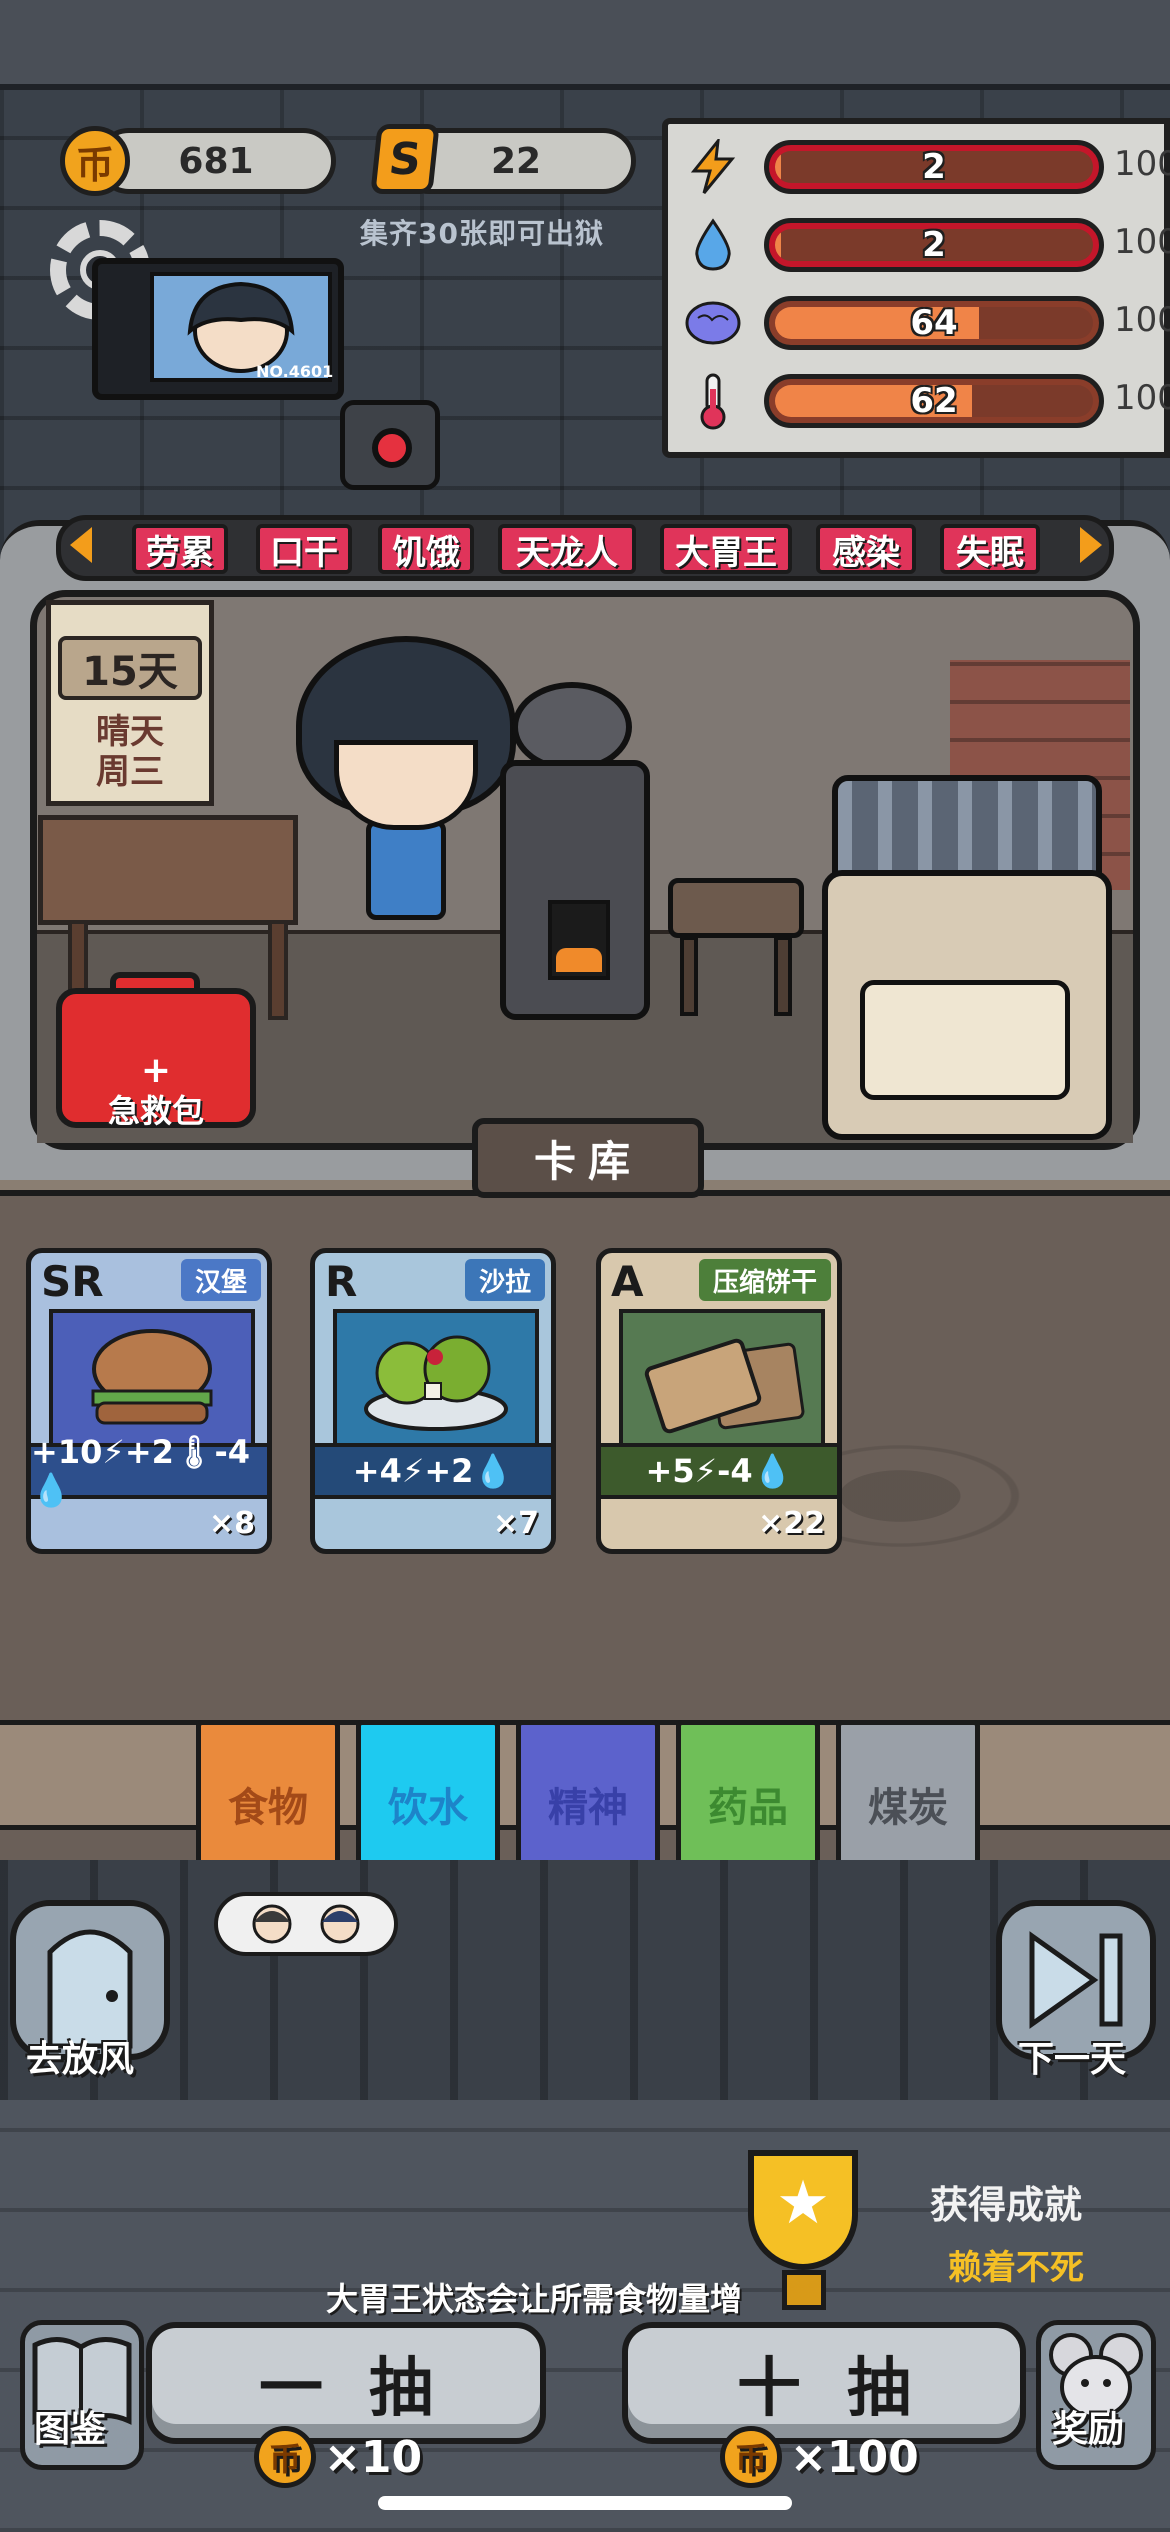  I want to click on achievement-title: 获得成就, so click(1006, 2205).